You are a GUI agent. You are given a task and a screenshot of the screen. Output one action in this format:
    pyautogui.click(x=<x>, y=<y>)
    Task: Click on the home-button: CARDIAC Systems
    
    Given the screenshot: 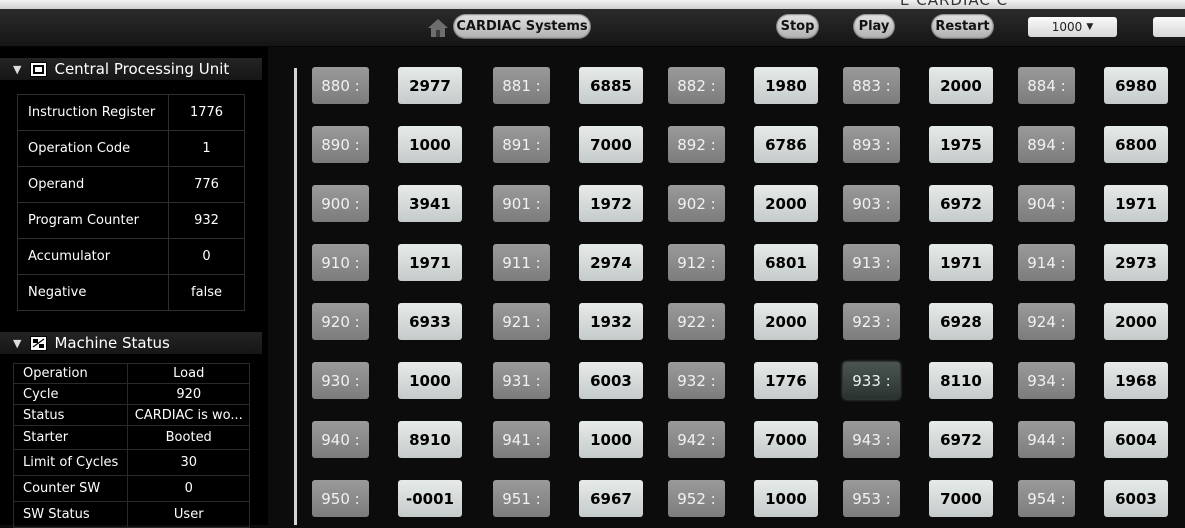 What is the action you would take?
    pyautogui.click(x=522, y=26)
    